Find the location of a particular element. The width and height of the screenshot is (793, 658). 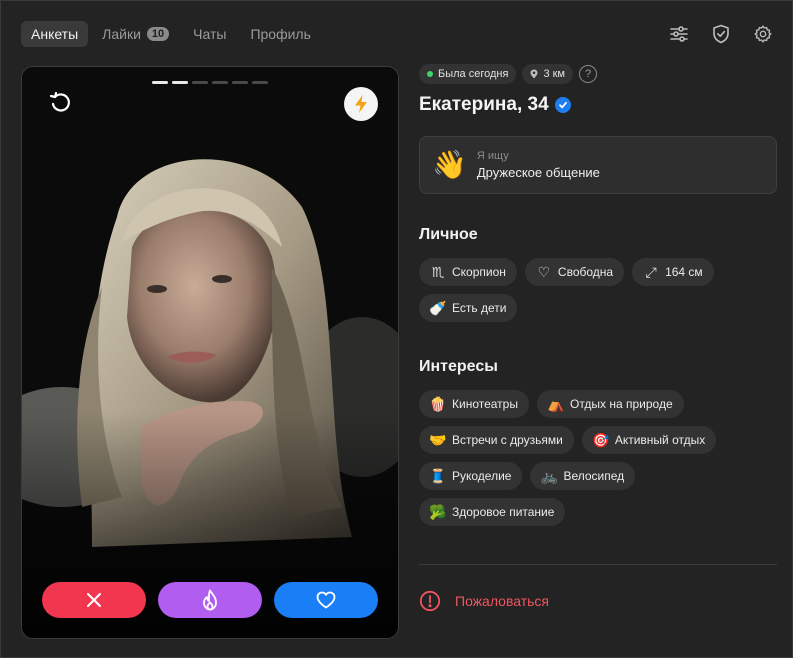

tab-chats: Чаты is located at coordinates (209, 34).